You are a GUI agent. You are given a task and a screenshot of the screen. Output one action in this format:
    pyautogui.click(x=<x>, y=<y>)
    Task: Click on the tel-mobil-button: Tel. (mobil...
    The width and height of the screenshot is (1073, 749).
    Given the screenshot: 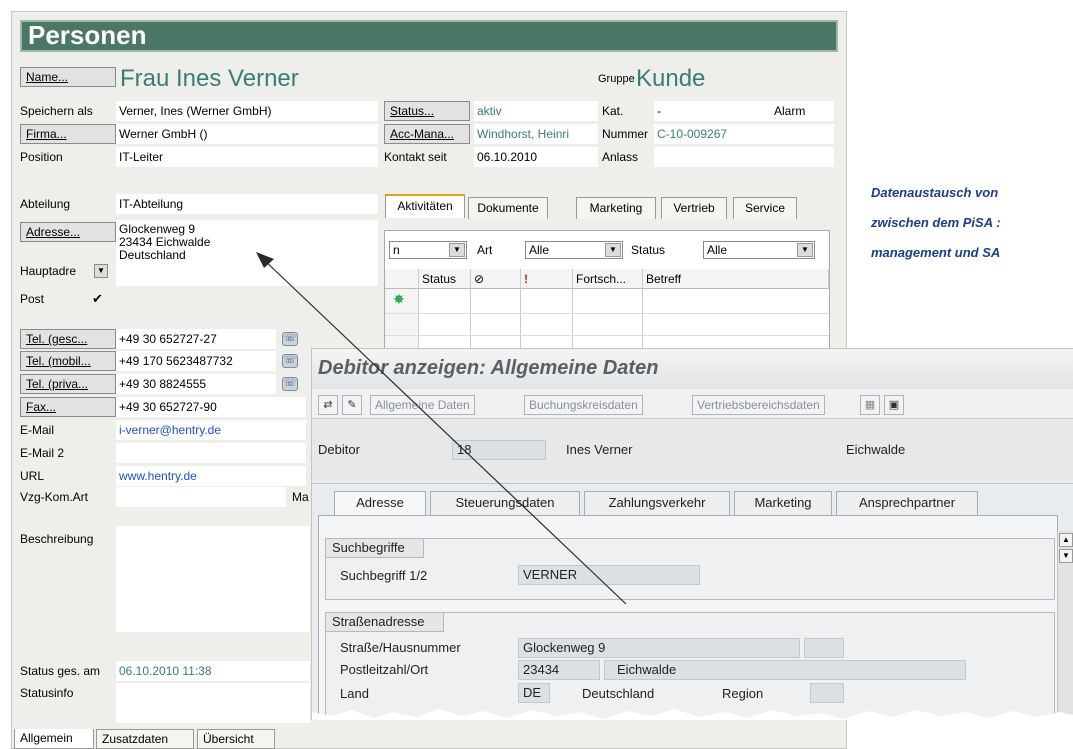 What is the action you would take?
    pyautogui.click(x=68, y=361)
    